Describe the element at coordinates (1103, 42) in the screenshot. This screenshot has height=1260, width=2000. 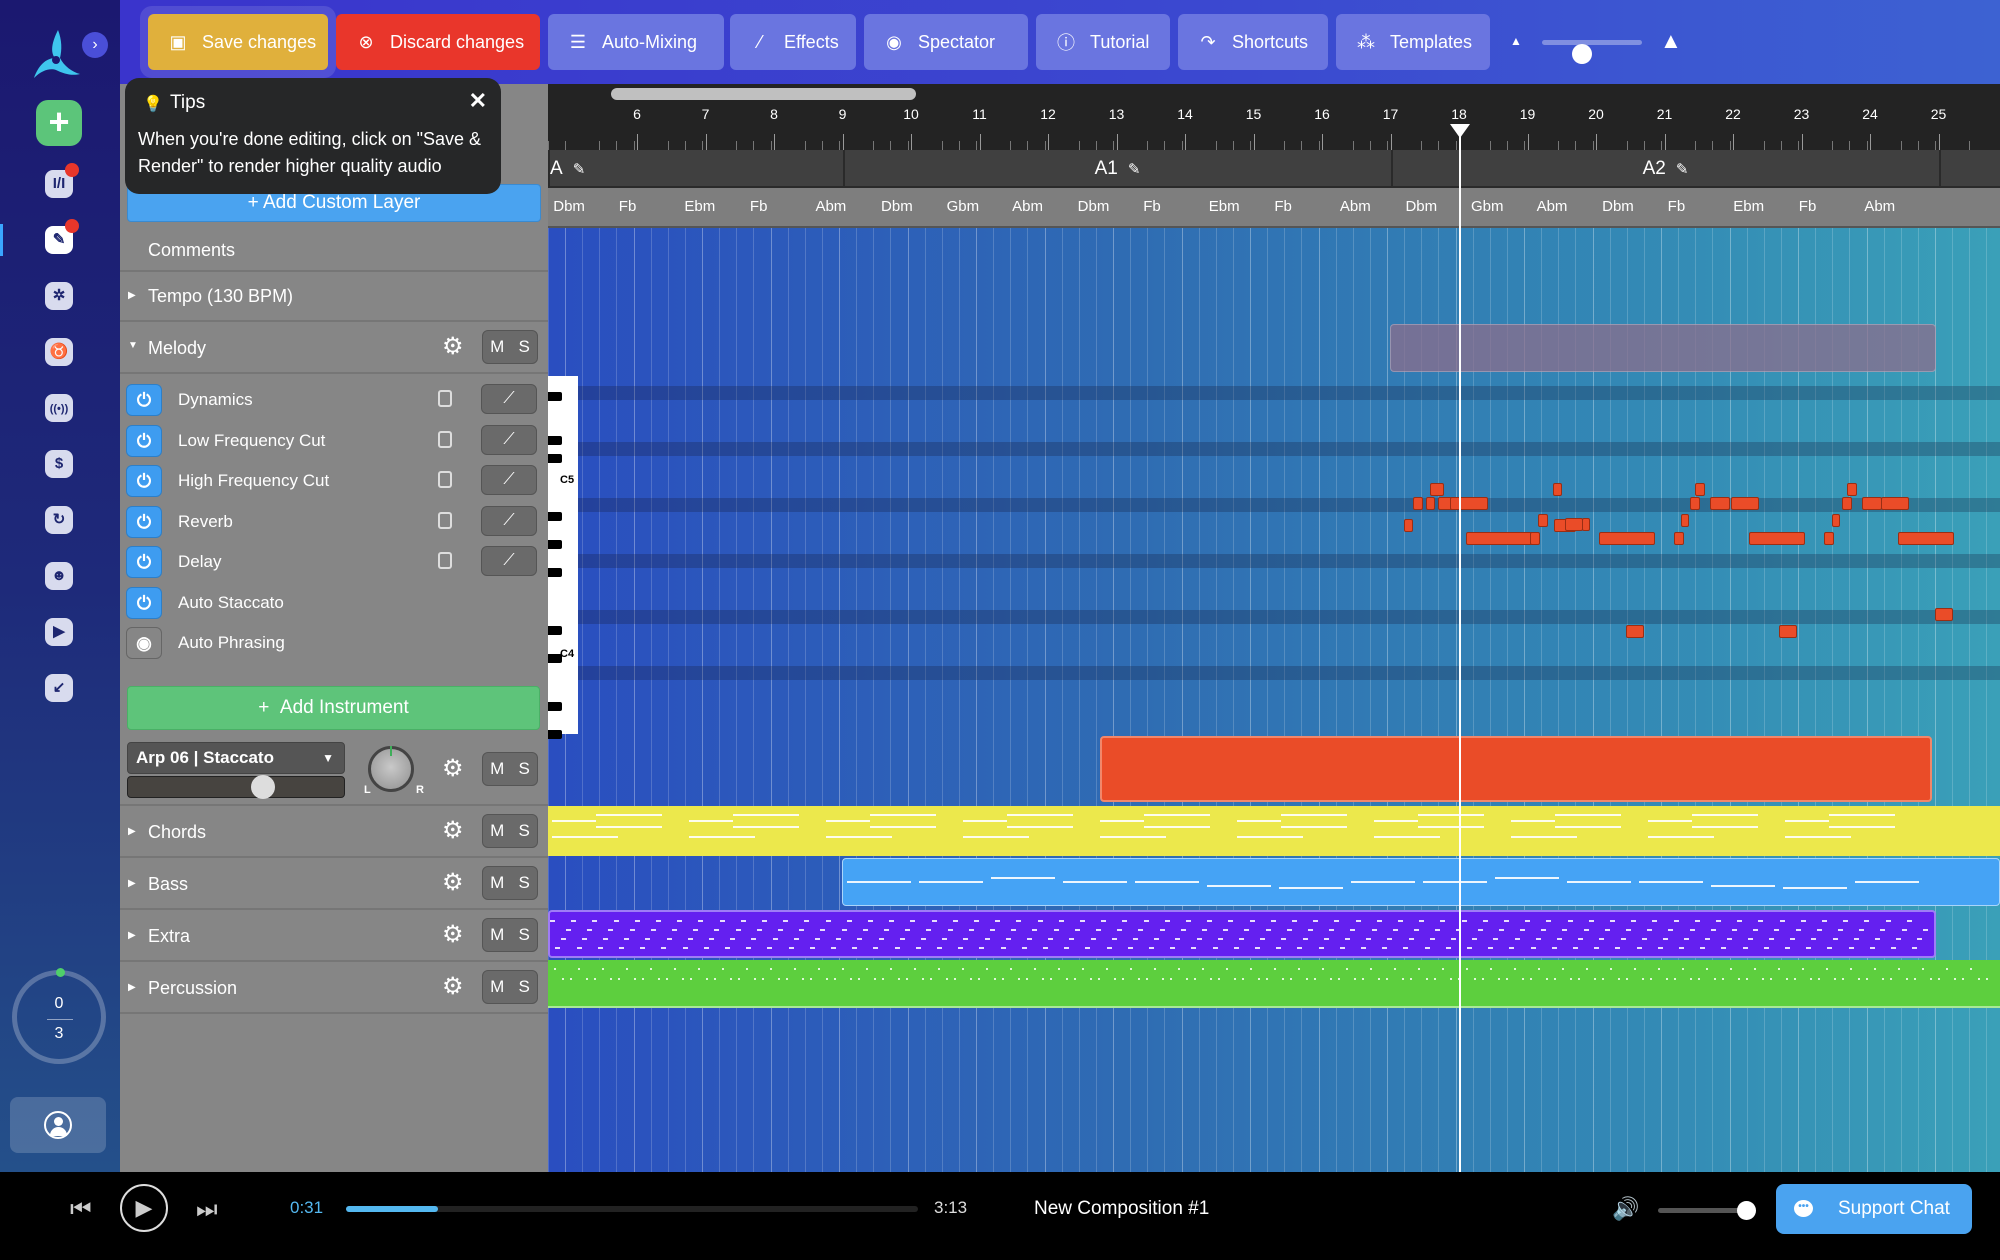
I see `tutorial-button: ⓘ Tutorial` at that location.